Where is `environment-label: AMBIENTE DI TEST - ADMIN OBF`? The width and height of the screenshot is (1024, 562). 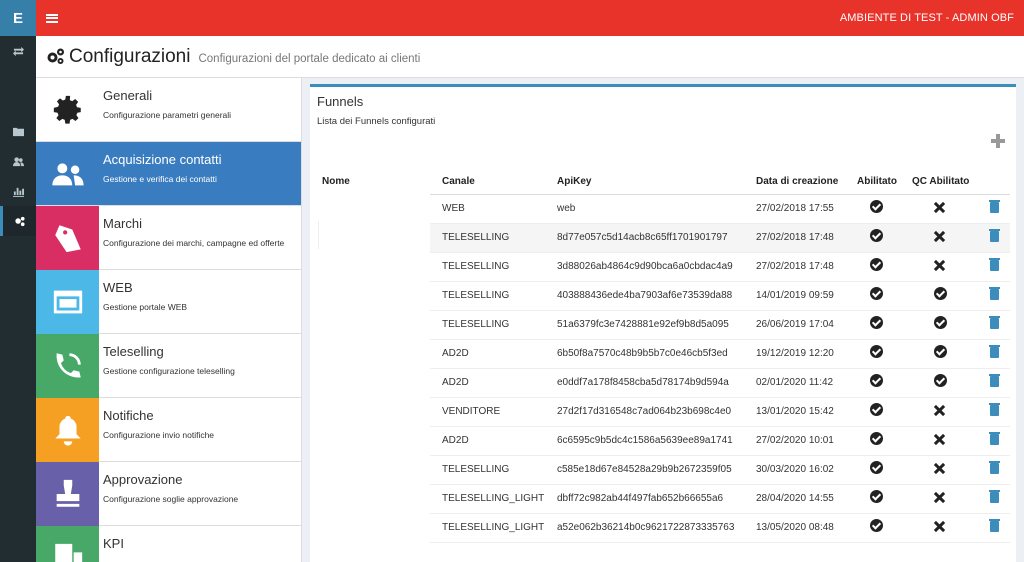 environment-label: AMBIENTE DI TEST - ADMIN OBF is located at coordinates (927, 18).